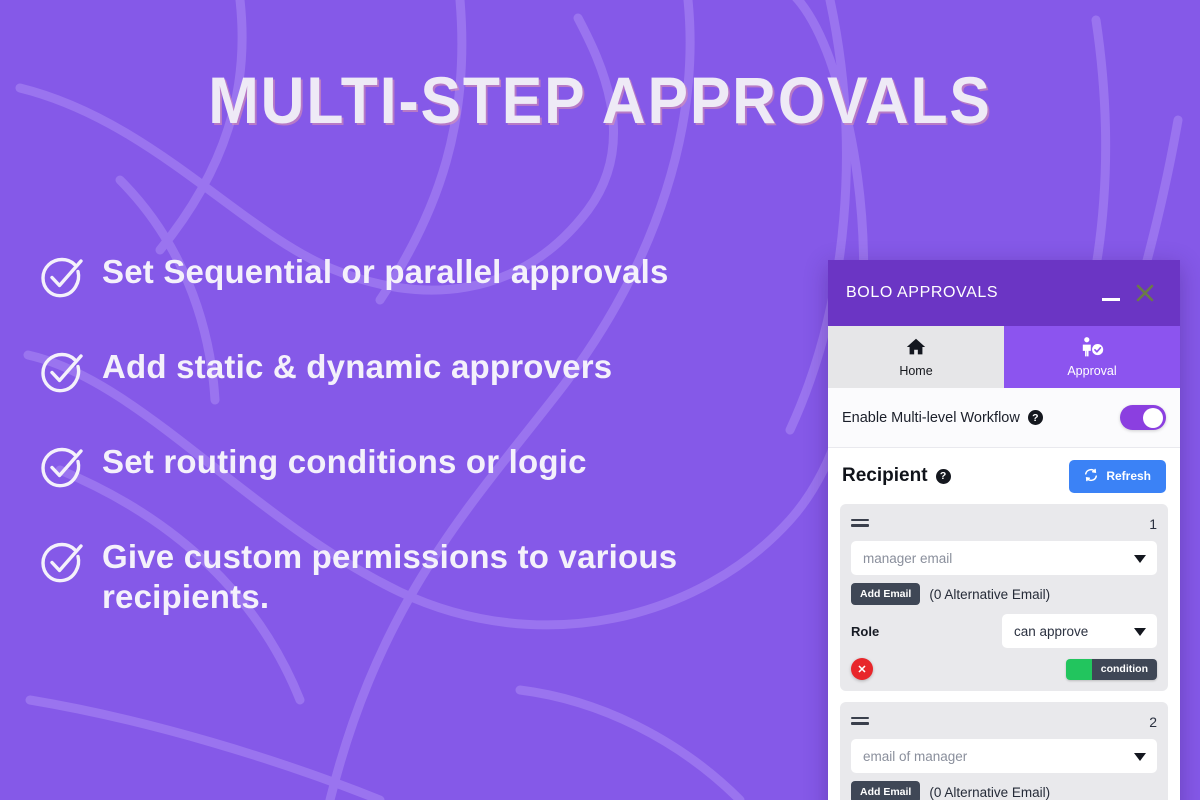 The height and width of the screenshot is (800, 1200). Describe the element at coordinates (1111, 293) in the screenshot. I see `minimize-icon` at that location.